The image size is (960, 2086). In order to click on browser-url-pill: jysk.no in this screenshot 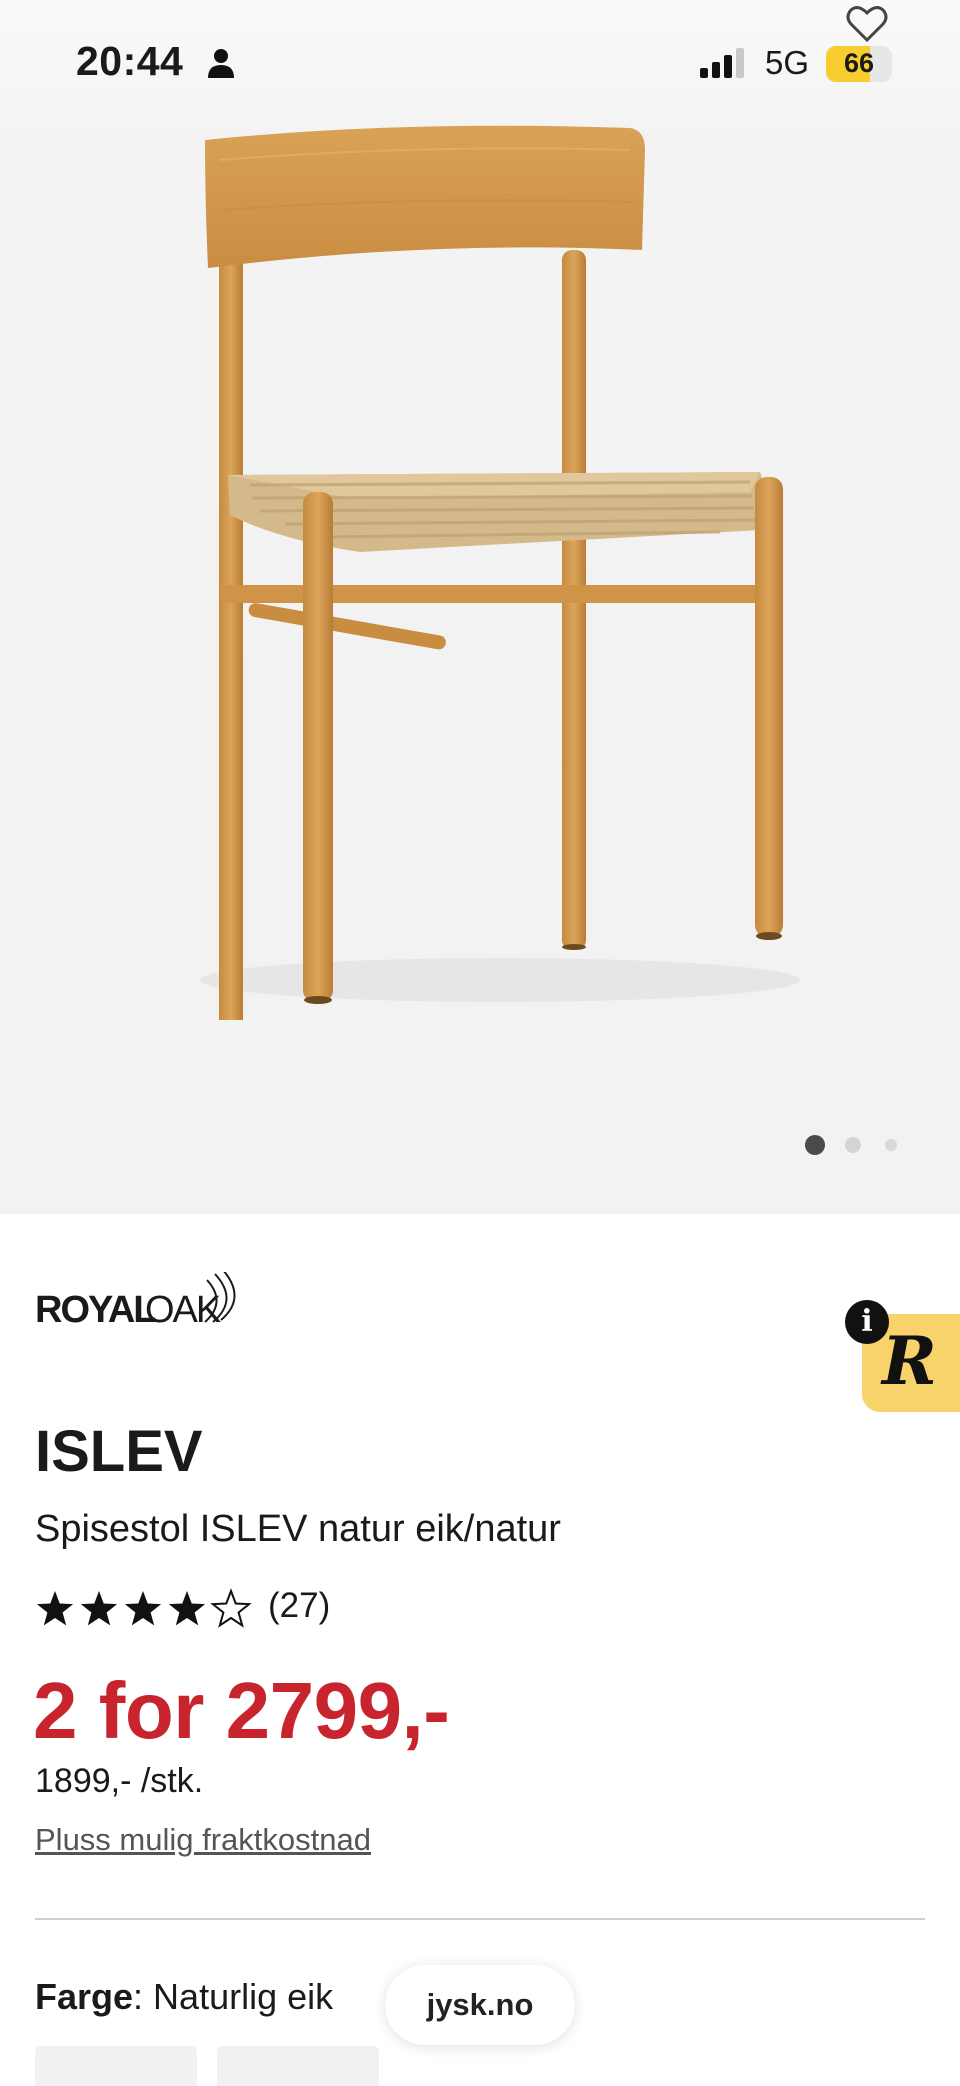, I will do `click(480, 2005)`.